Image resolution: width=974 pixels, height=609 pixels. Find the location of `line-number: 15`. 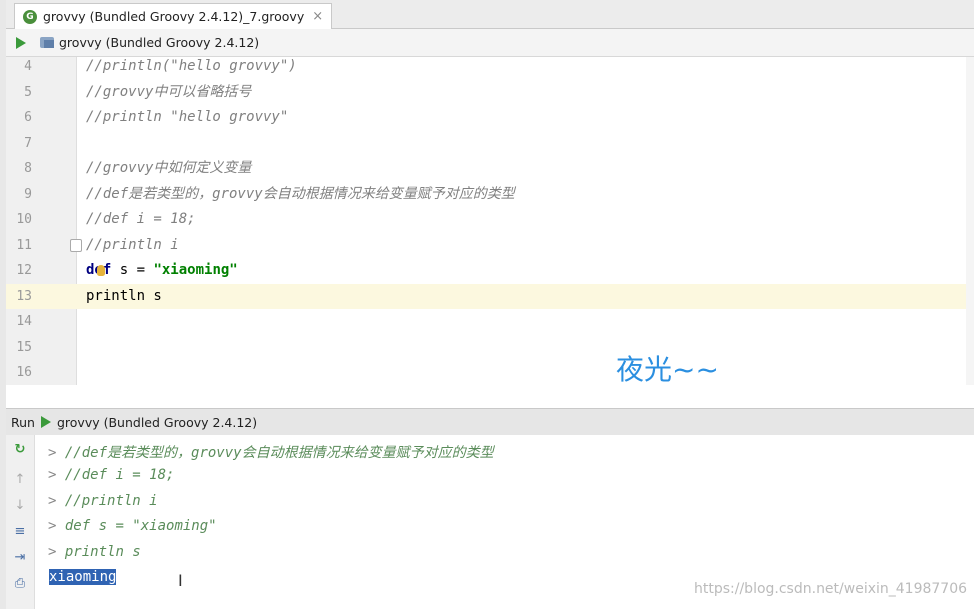

line-number: 15 is located at coordinates (24, 347).